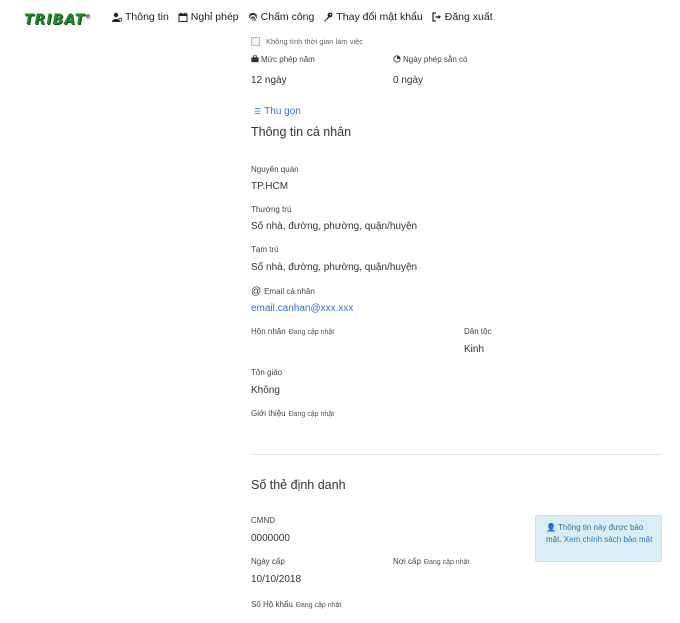  What do you see at coordinates (255, 59) in the screenshot?
I see `briefcase-icon` at bounding box center [255, 59].